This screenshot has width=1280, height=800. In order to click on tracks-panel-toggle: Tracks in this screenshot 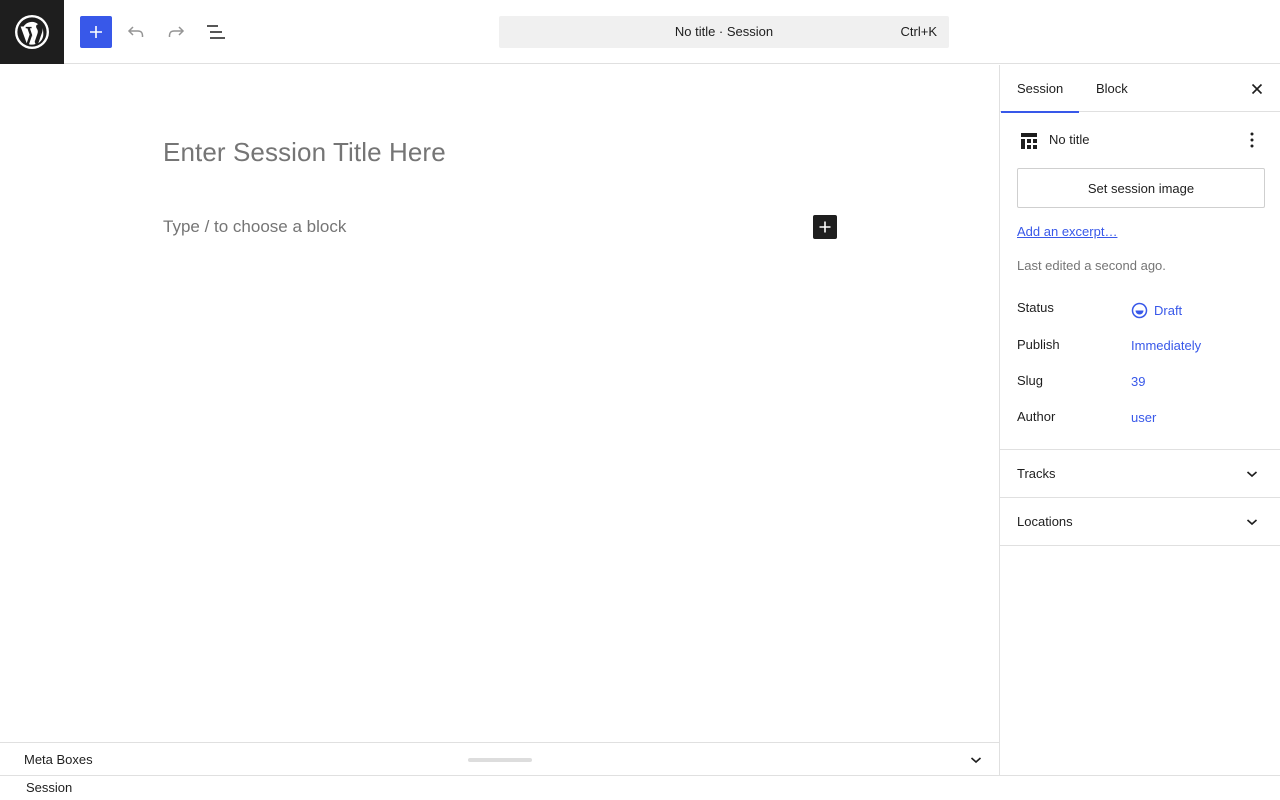, I will do `click(1140, 473)`.